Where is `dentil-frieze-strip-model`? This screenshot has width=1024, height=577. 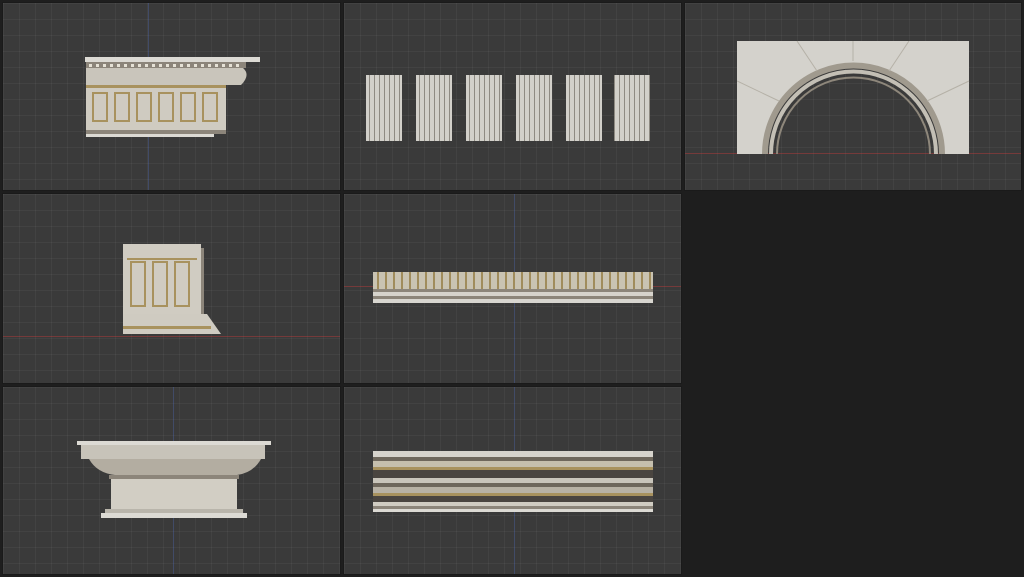 dentil-frieze-strip-model is located at coordinates (514, 289).